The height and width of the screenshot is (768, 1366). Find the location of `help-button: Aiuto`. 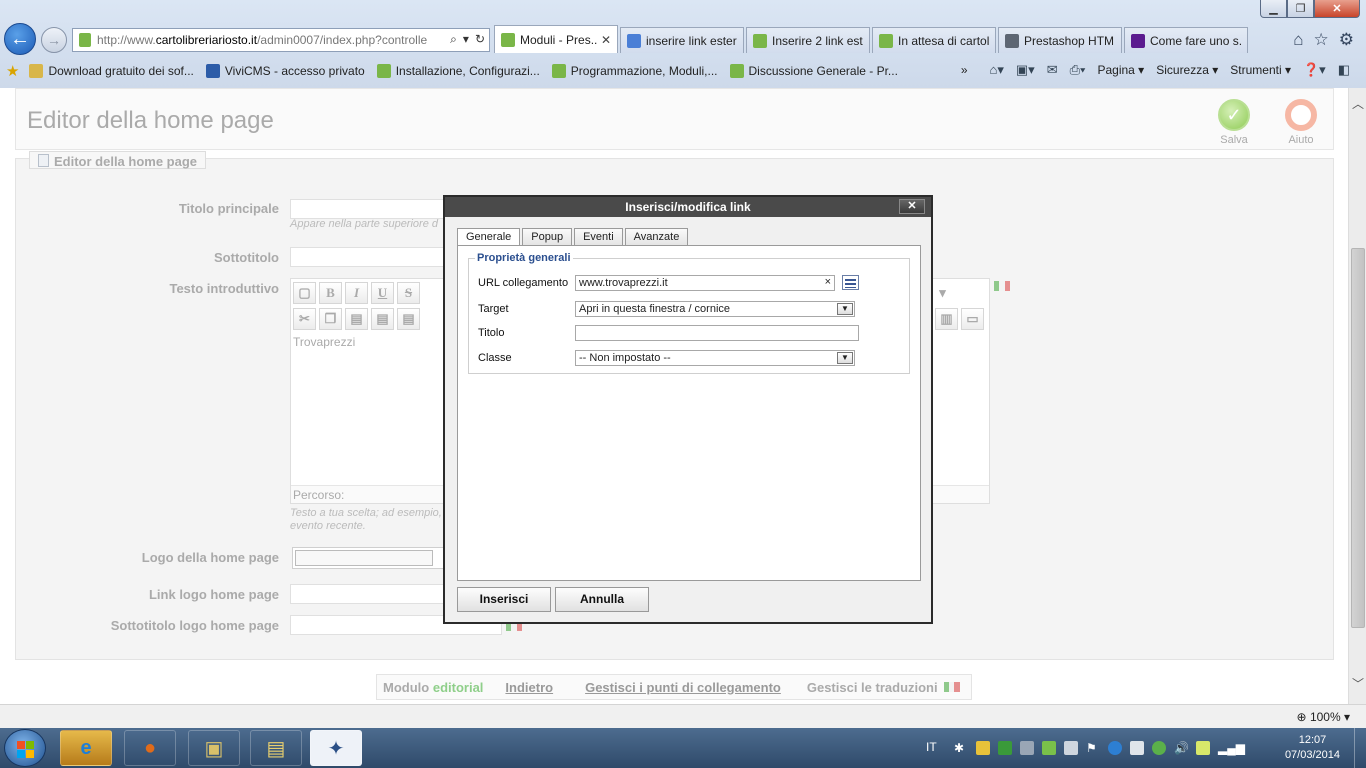

help-button: Aiuto is located at coordinates (1301, 122).